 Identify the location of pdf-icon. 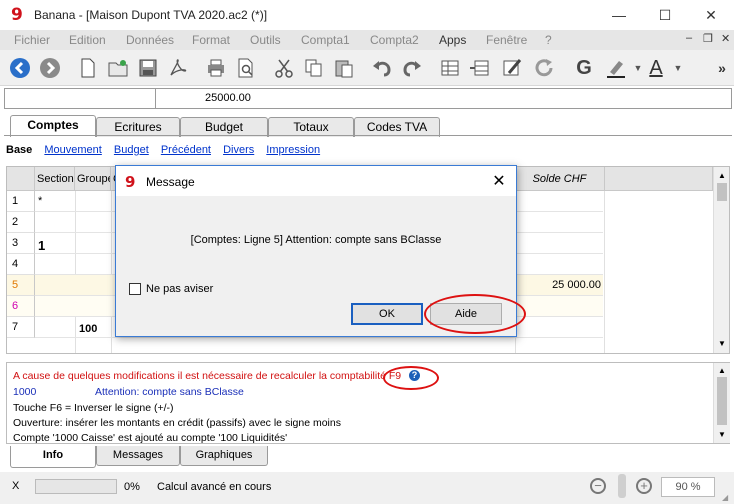
(178, 68).